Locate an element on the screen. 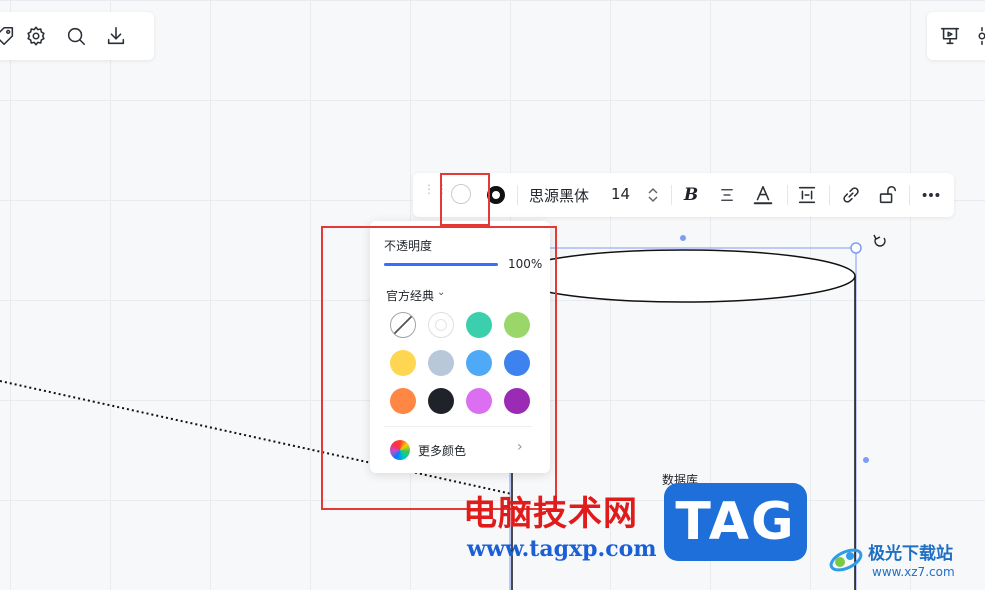 Image resolution: width=985 pixels, height=590 pixels. highlight-box-popup is located at coordinates (439, 368).